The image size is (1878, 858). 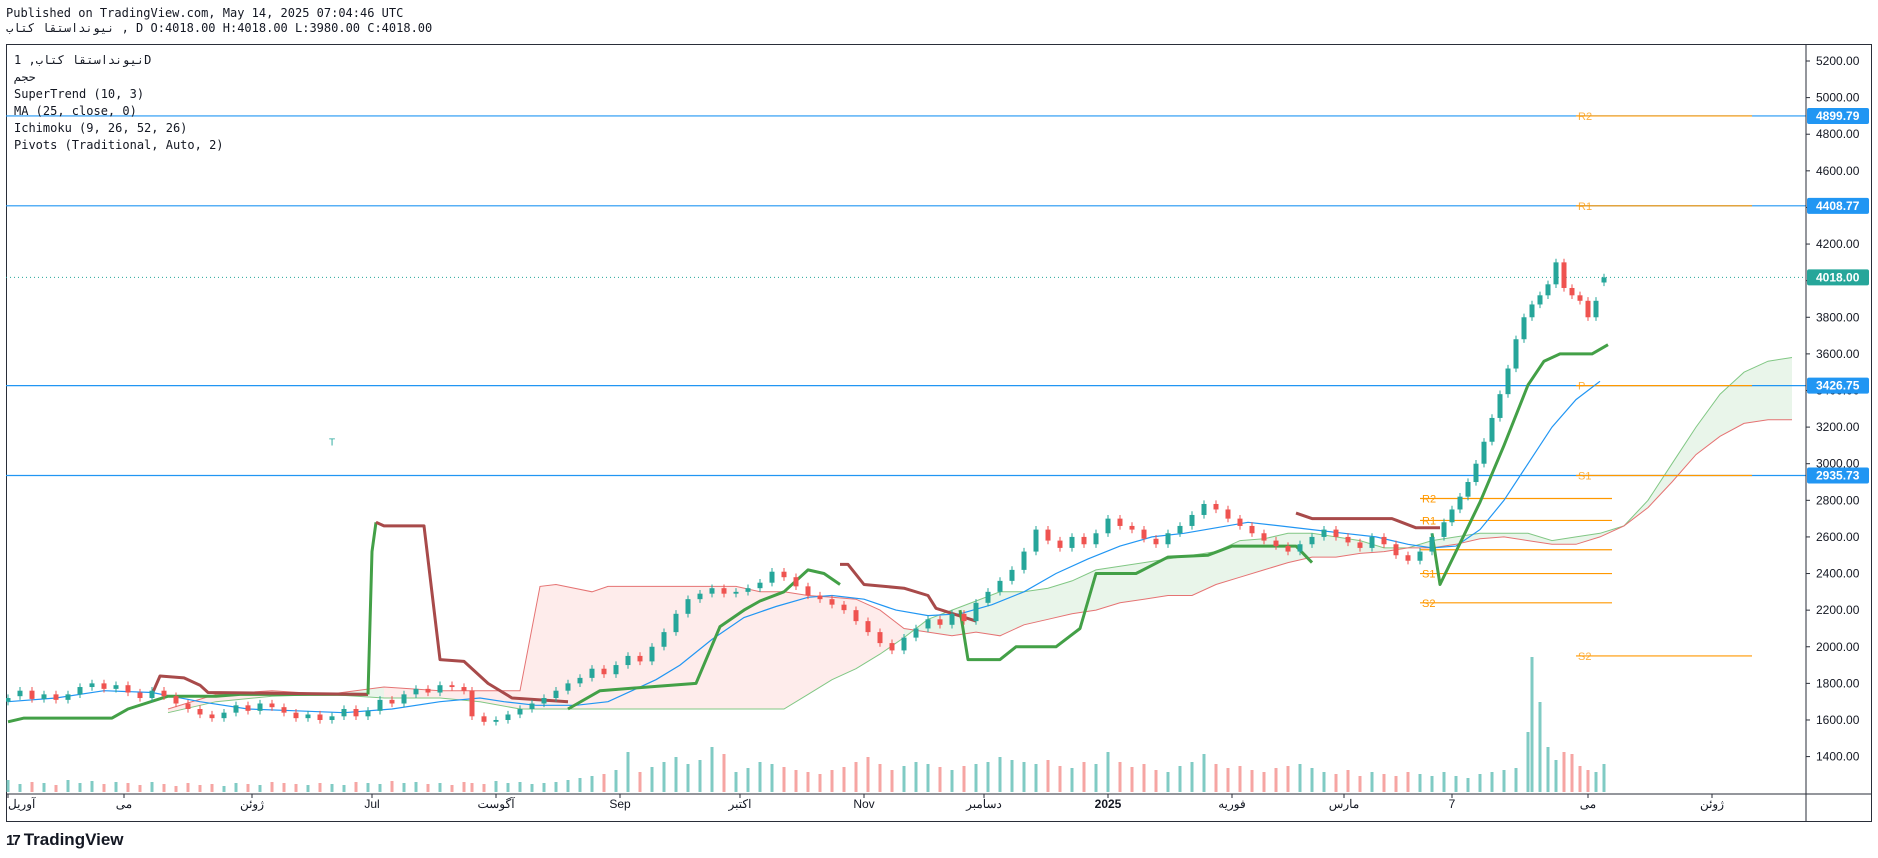 What do you see at coordinates (1838, 683) in the screenshot?
I see `price-tick-label: 1800.00` at bounding box center [1838, 683].